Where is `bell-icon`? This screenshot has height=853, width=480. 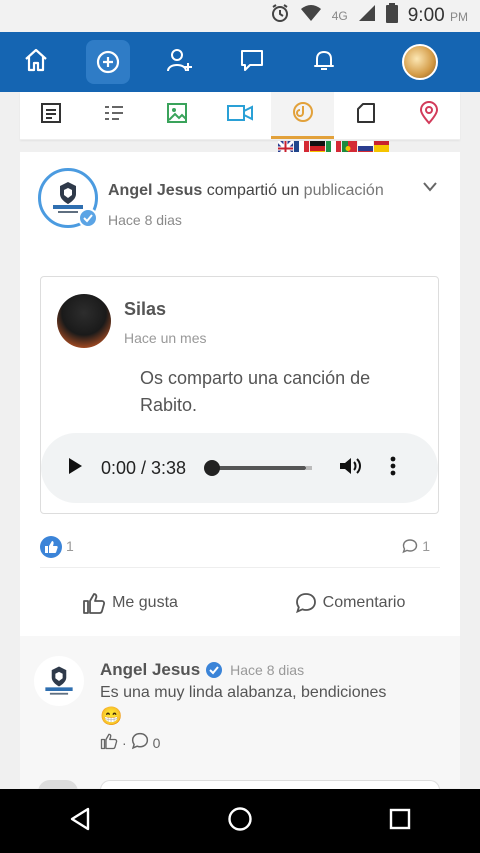 bell-icon is located at coordinates (324, 62).